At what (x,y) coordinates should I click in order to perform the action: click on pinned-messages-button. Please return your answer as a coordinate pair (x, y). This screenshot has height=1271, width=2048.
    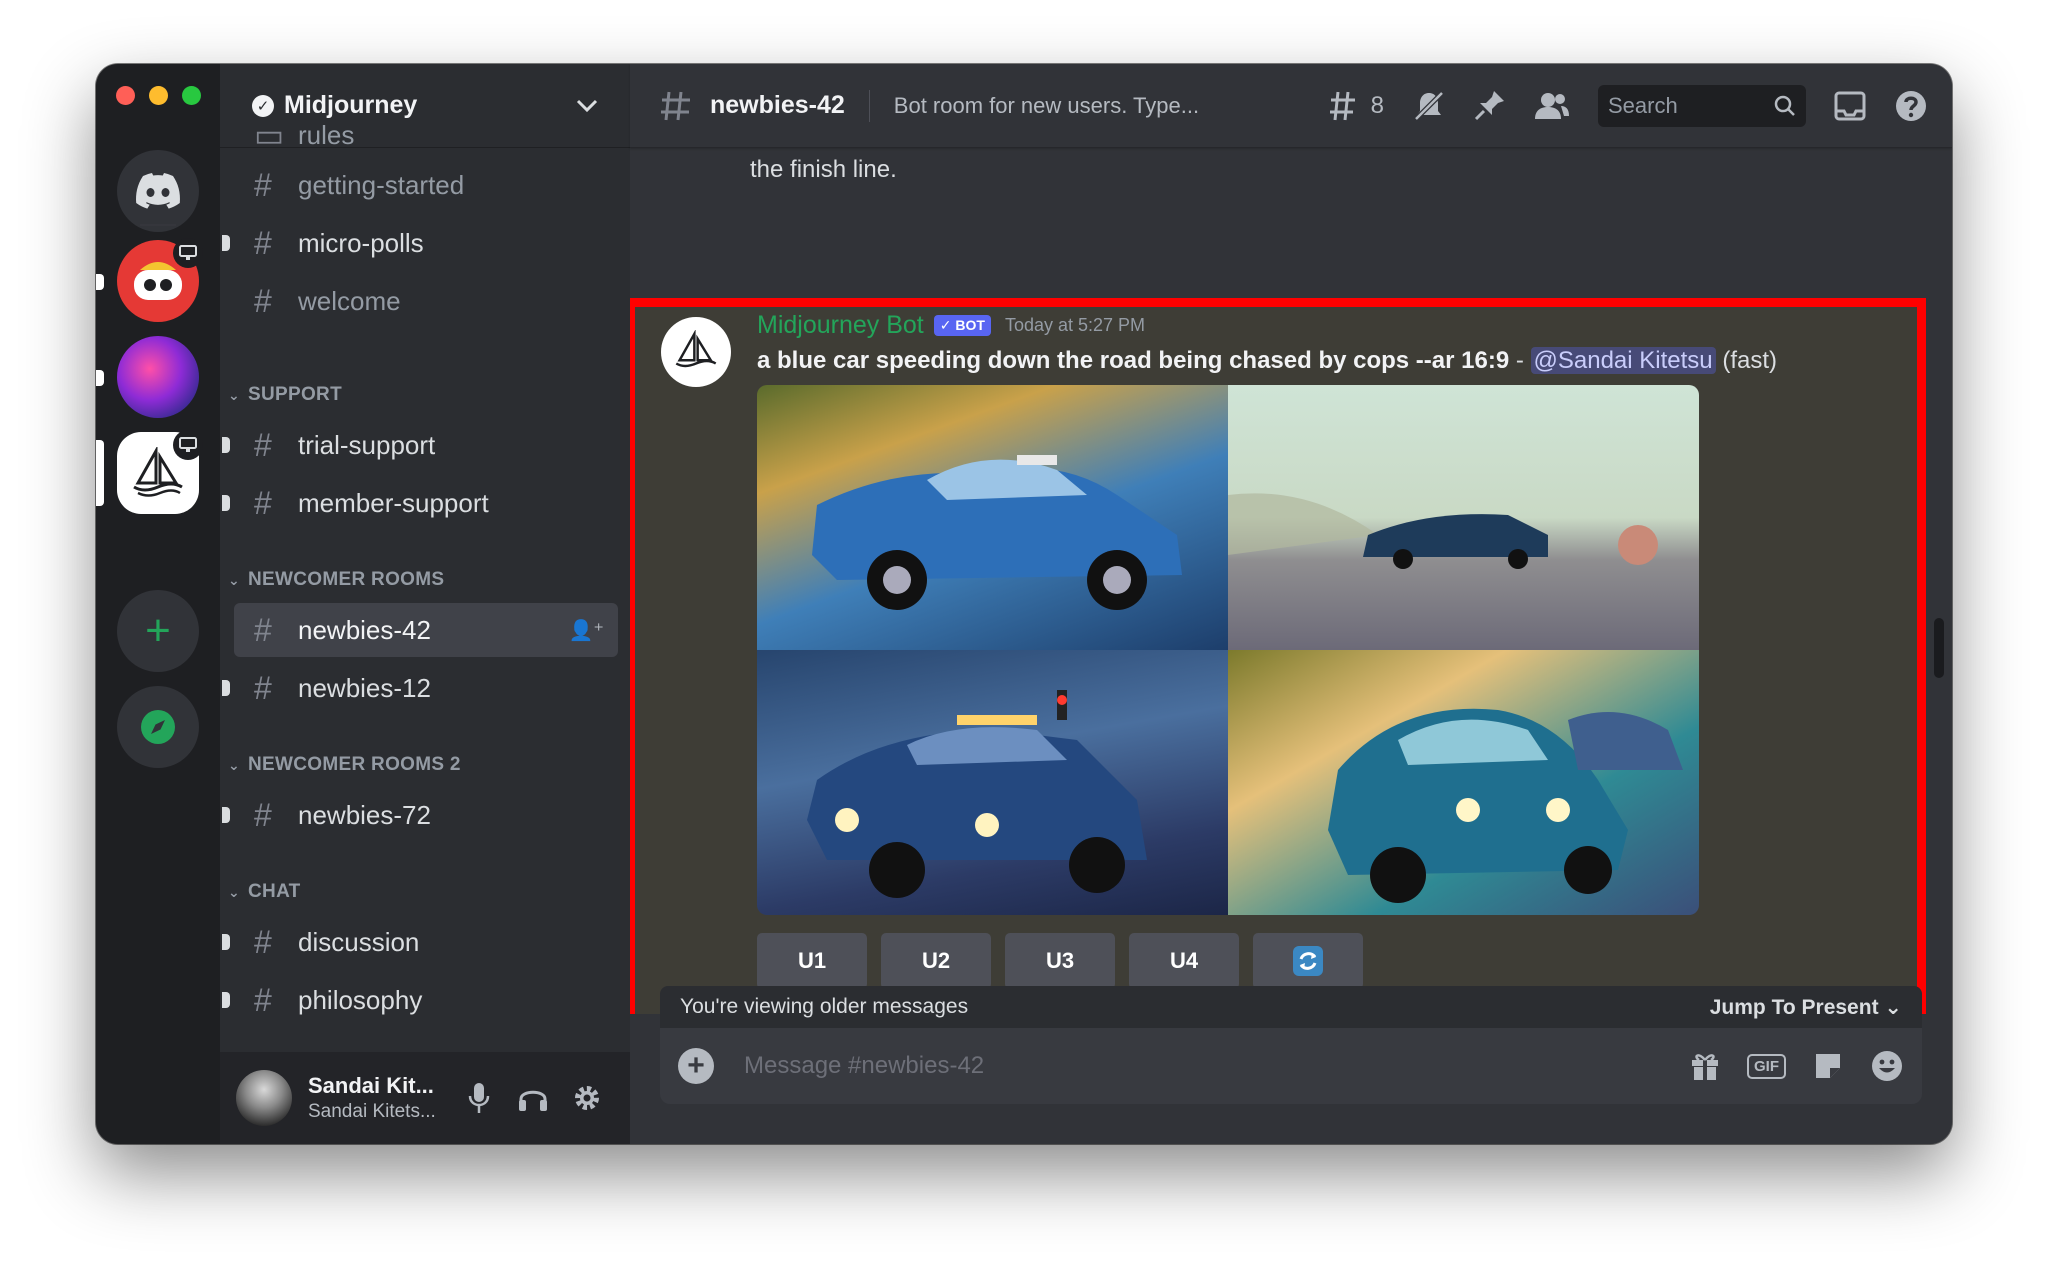
    Looking at the image, I should click on (1490, 106).